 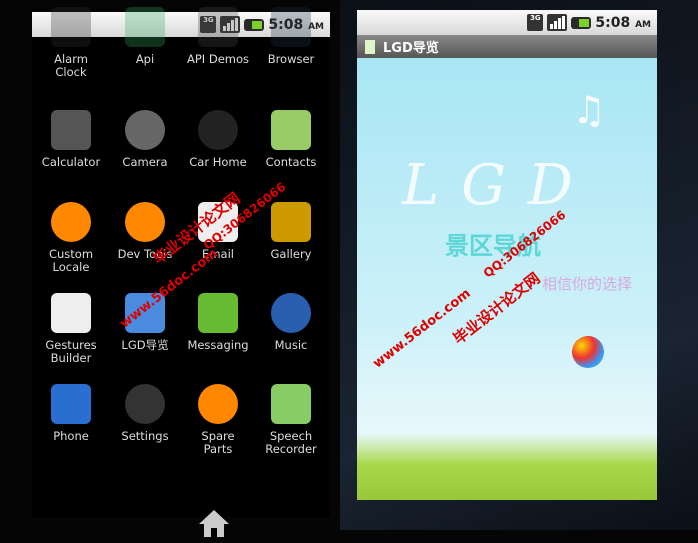 I want to click on app-label: Contacts, so click(x=291, y=162).